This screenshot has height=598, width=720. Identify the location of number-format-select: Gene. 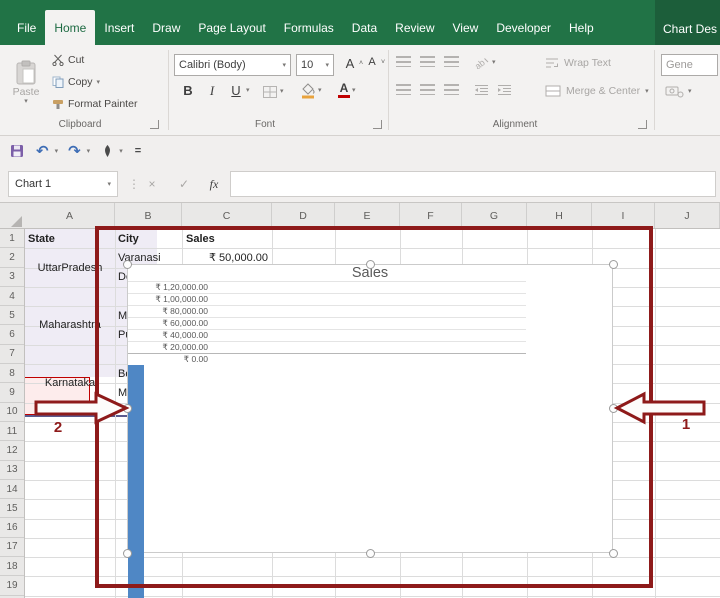
(689, 65).